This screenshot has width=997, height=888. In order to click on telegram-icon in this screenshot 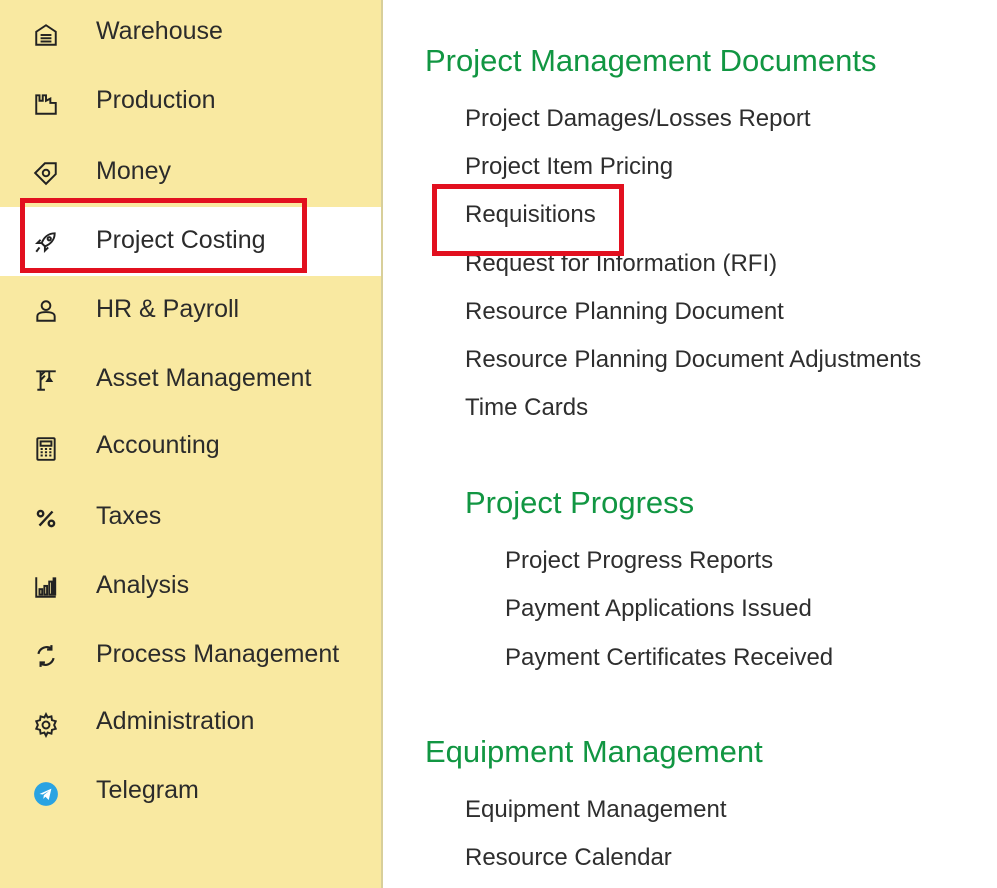, I will do `click(46, 794)`.